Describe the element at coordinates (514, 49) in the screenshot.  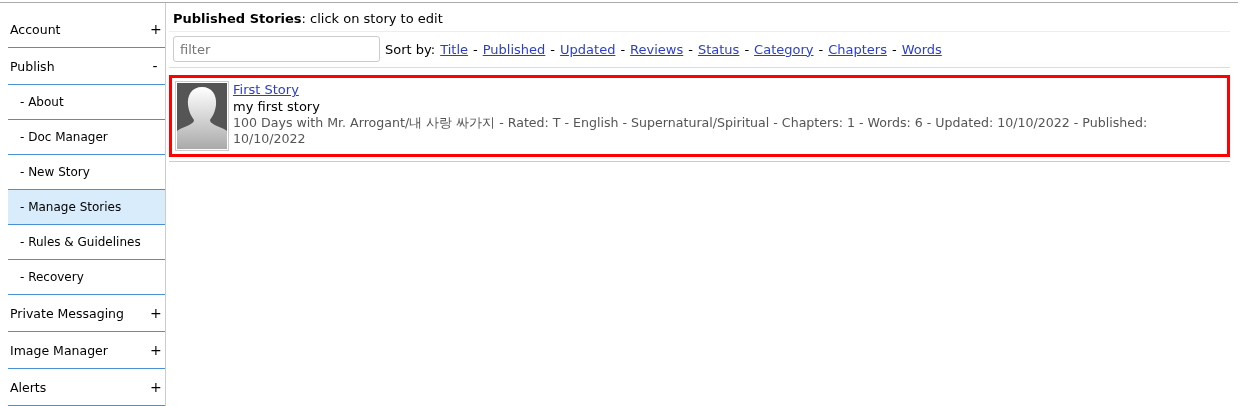
I see `sort-link: Published` at that location.